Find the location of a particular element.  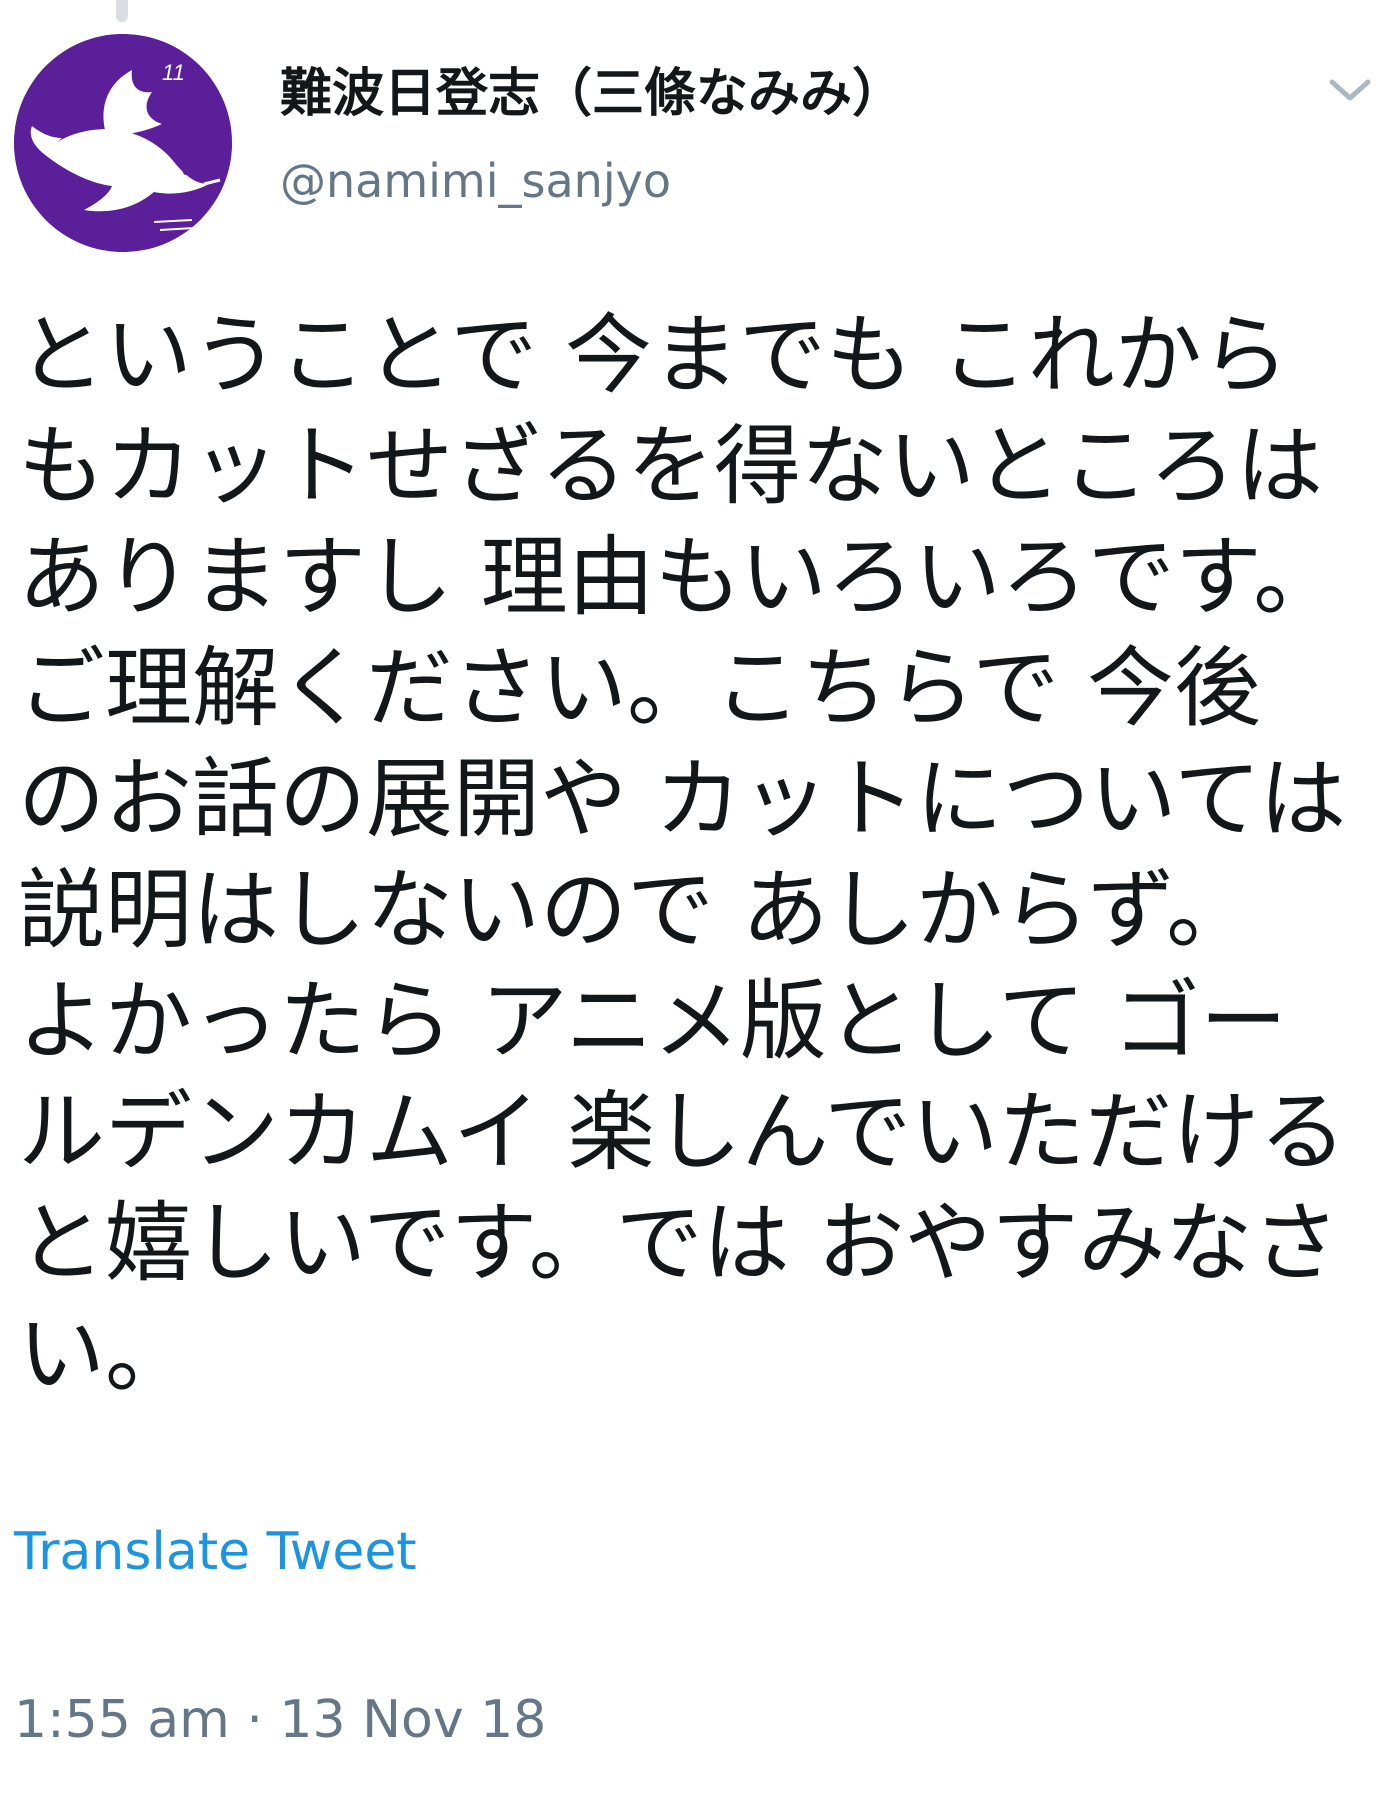

tweet-text-line: もカットせざるを得ないところは is located at coordinates (670, 466).